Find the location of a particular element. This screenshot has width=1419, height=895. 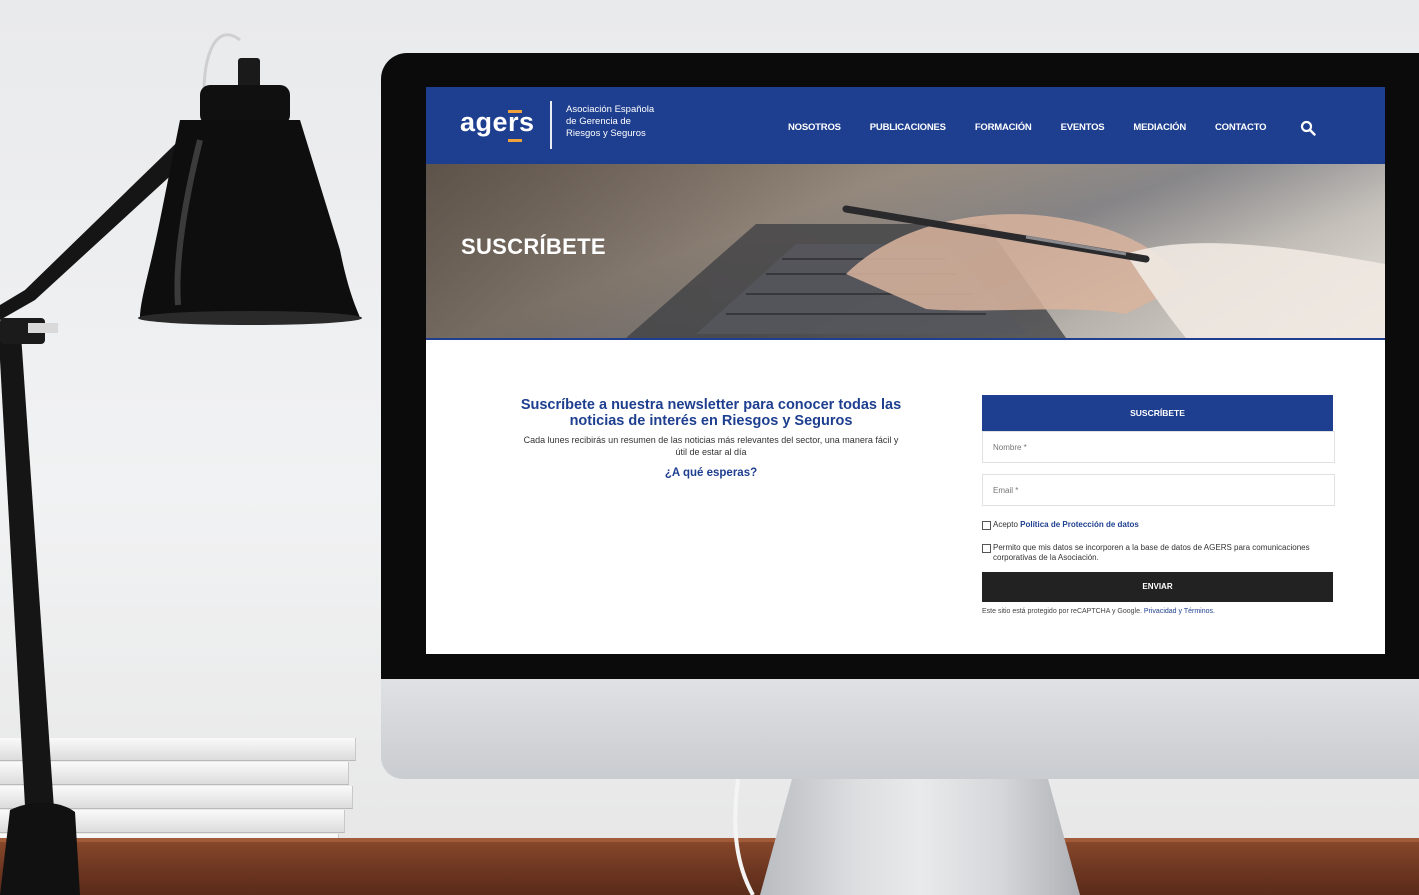

accept-prefix: Acepto is located at coordinates (1005, 524).